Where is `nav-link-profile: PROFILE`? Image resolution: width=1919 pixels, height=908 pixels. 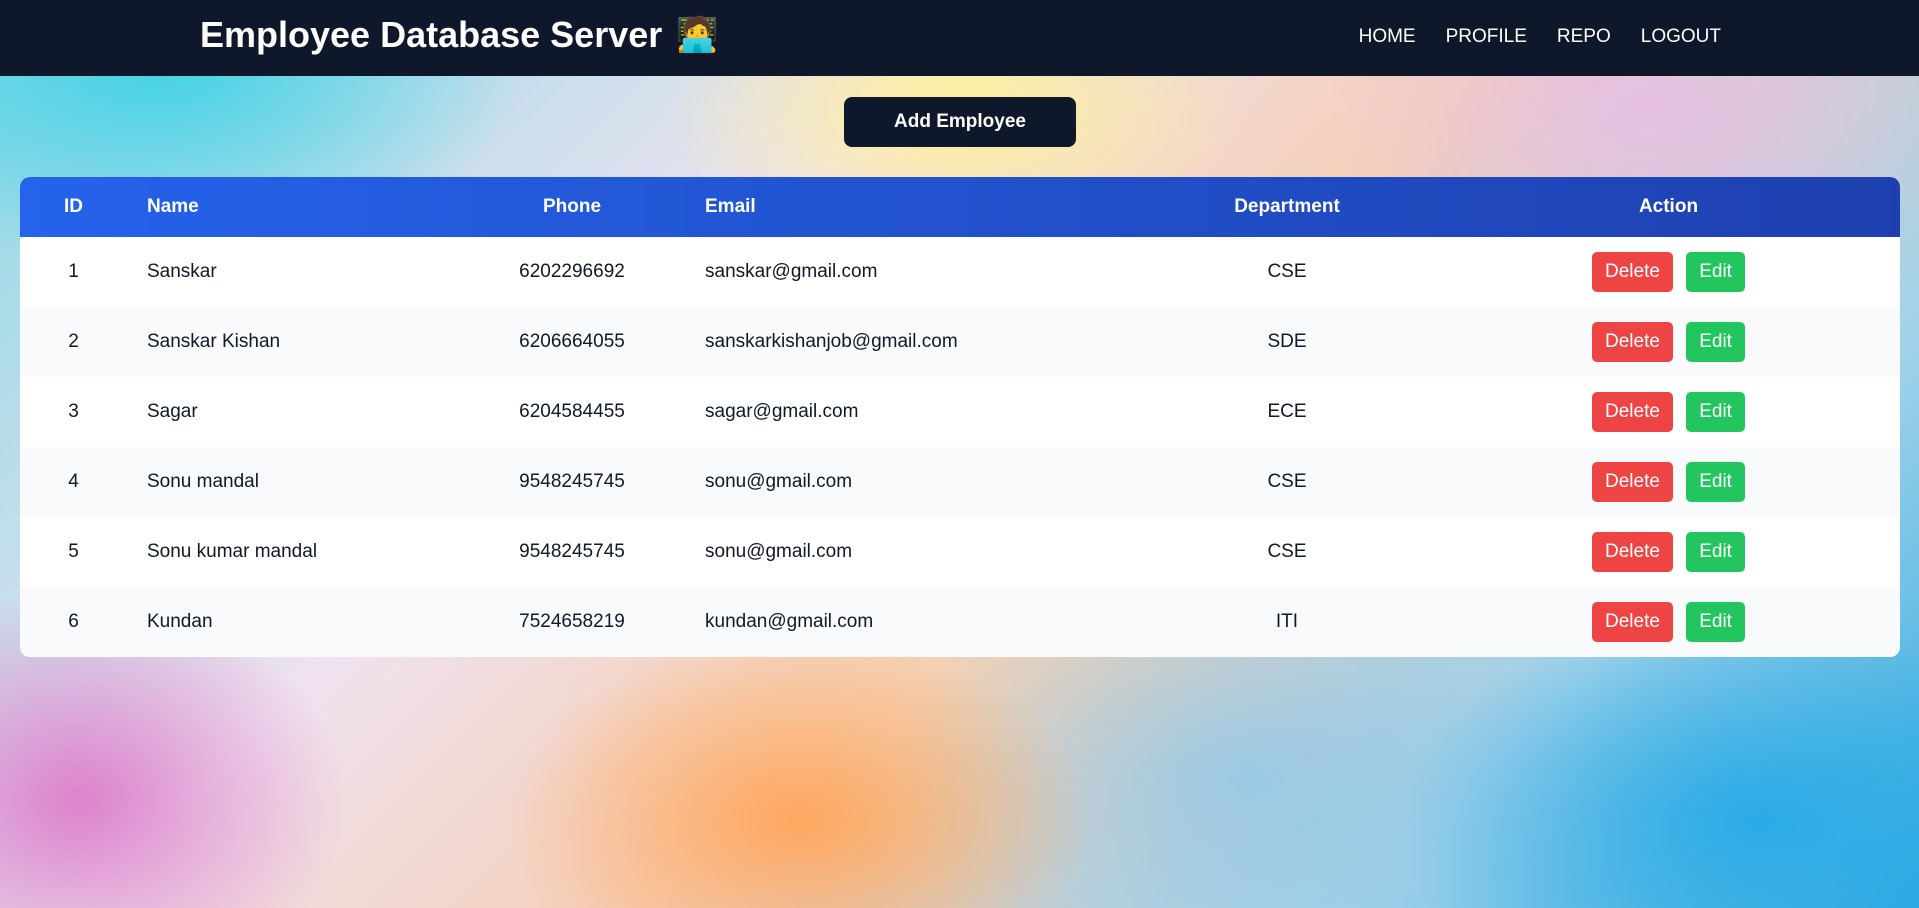
nav-link-profile: PROFILE is located at coordinates (1486, 37).